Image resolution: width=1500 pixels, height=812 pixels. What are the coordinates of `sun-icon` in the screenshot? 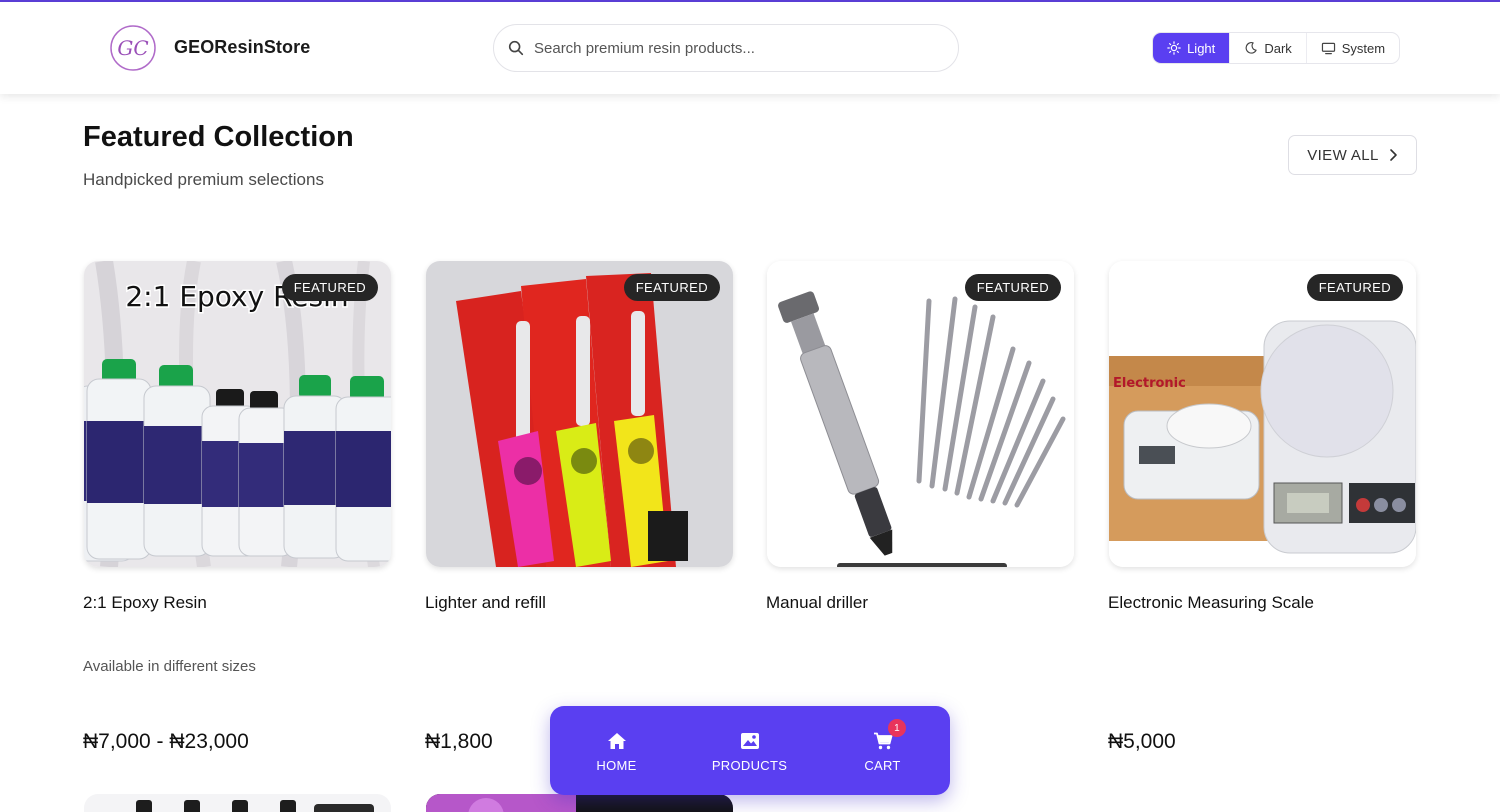 It's located at (1174, 48).